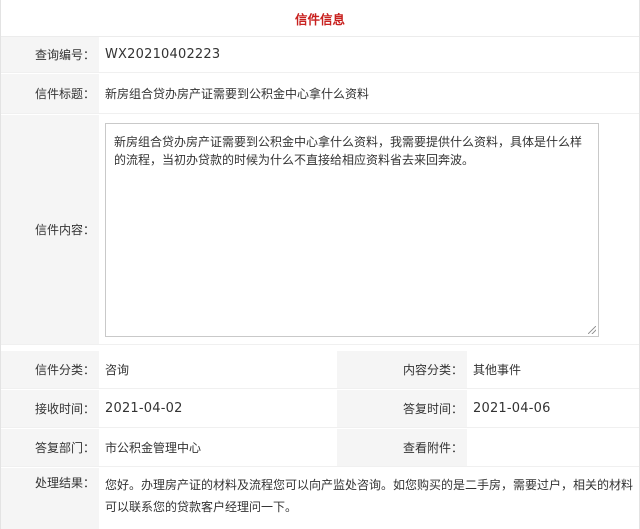 The height and width of the screenshot is (529, 640). I want to click on category-value: 咨询, so click(117, 370).